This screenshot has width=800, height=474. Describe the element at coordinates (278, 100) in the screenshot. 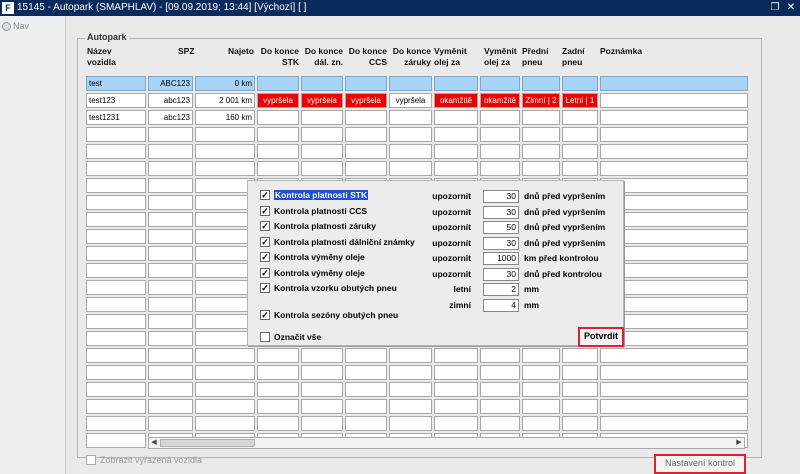

I see `table-cell-stk: vypršela` at that location.